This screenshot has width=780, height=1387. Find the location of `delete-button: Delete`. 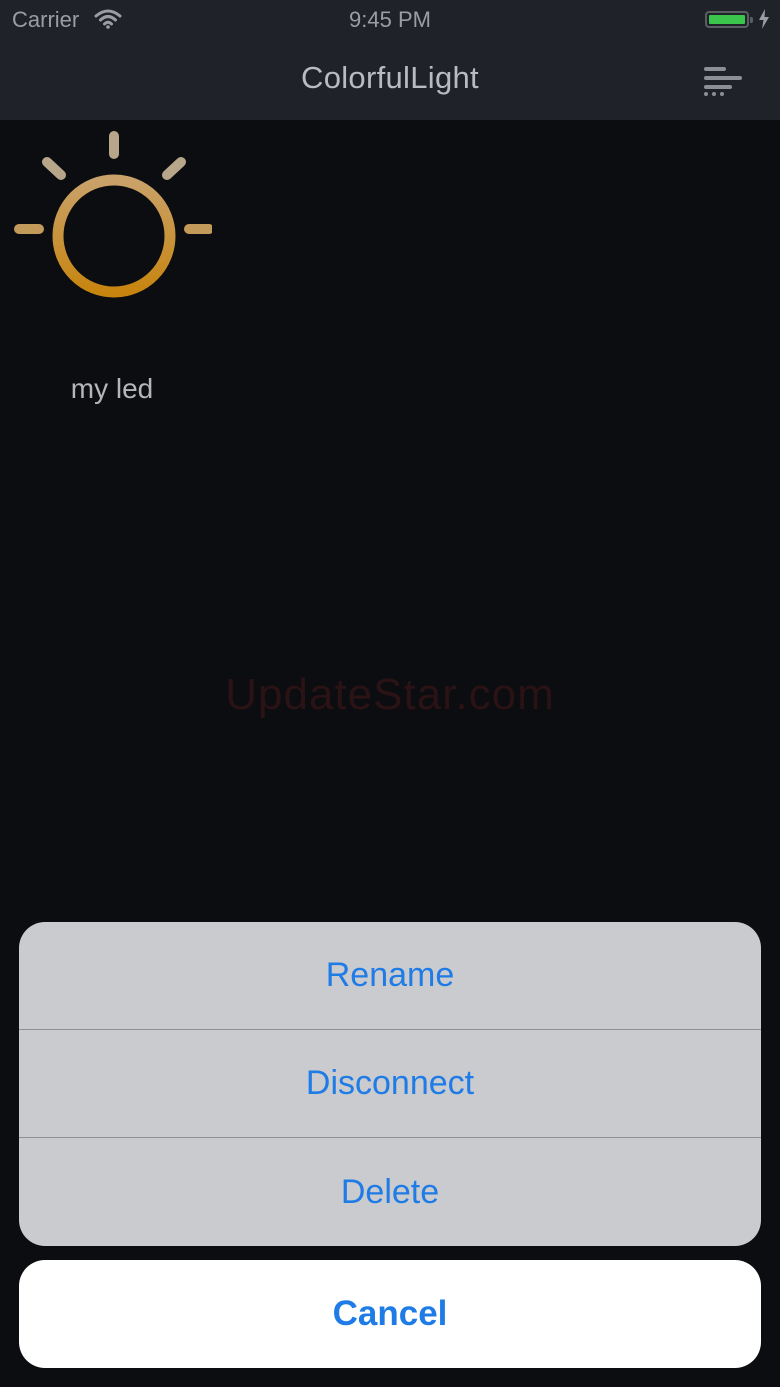

delete-button: Delete is located at coordinates (390, 1192).